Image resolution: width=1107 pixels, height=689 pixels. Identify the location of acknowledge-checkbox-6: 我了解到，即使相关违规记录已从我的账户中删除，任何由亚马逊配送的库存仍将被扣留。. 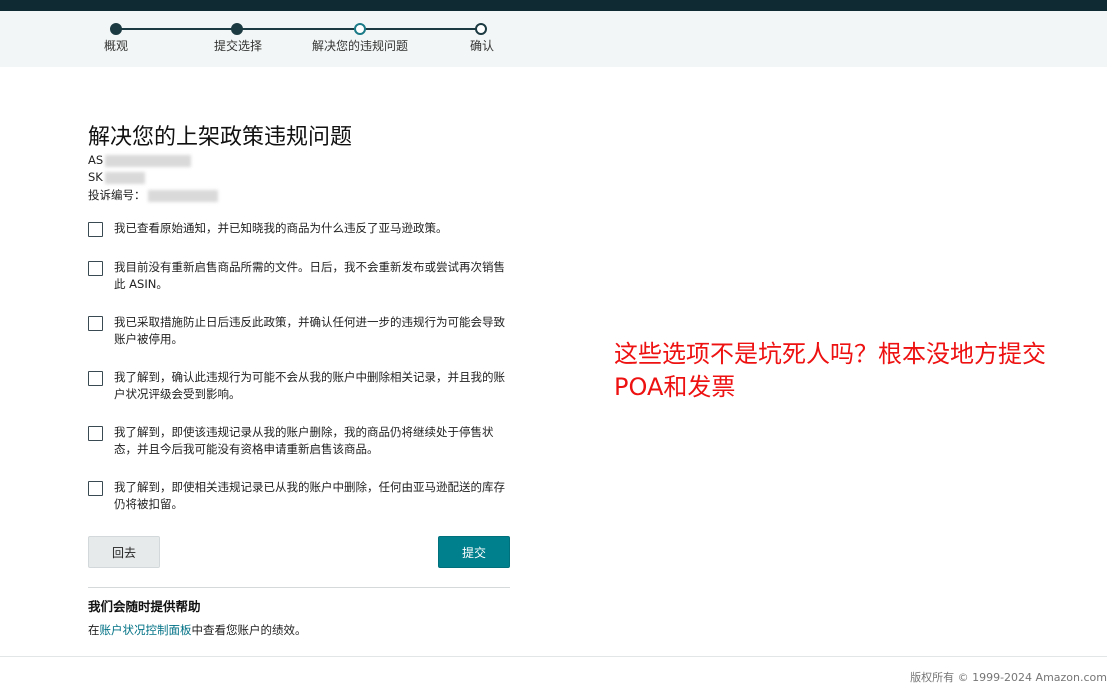
(303, 496).